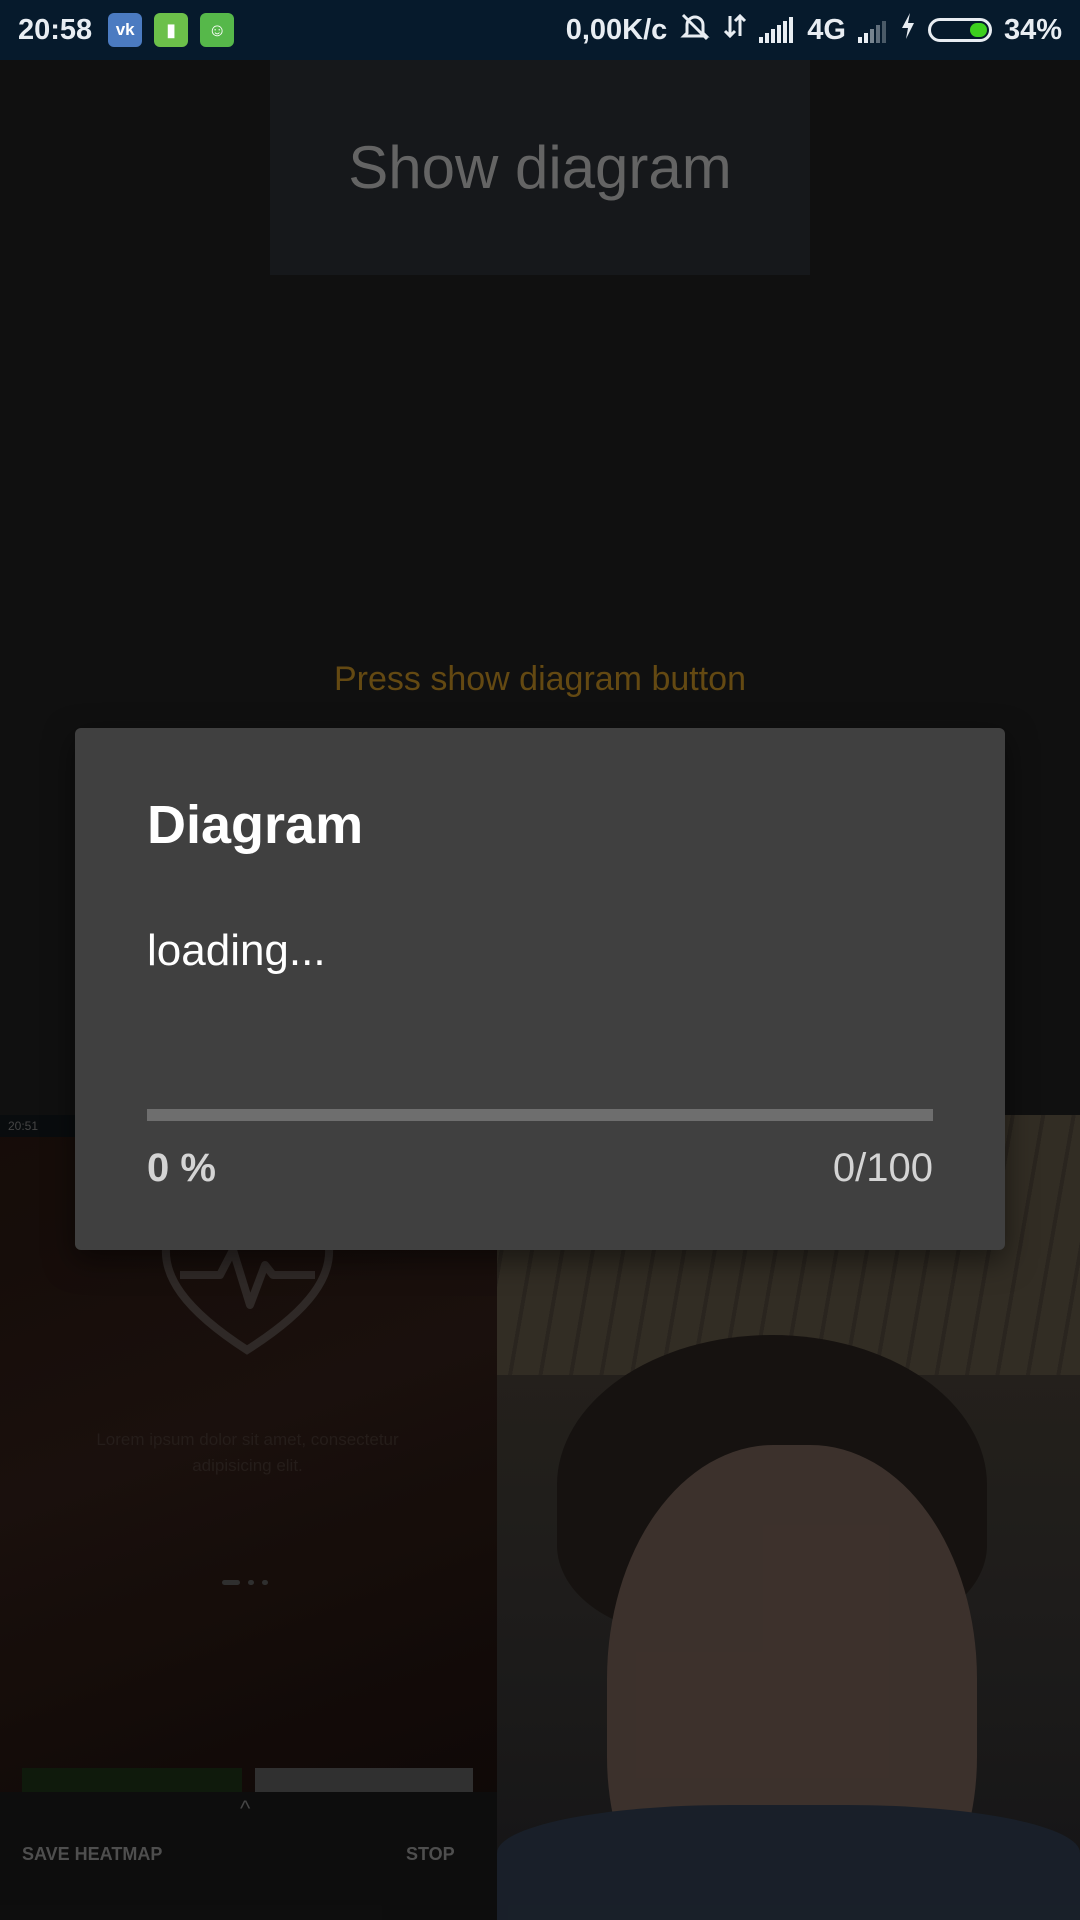  What do you see at coordinates (125, 30) in the screenshot?
I see `vk-icon: vk` at bounding box center [125, 30].